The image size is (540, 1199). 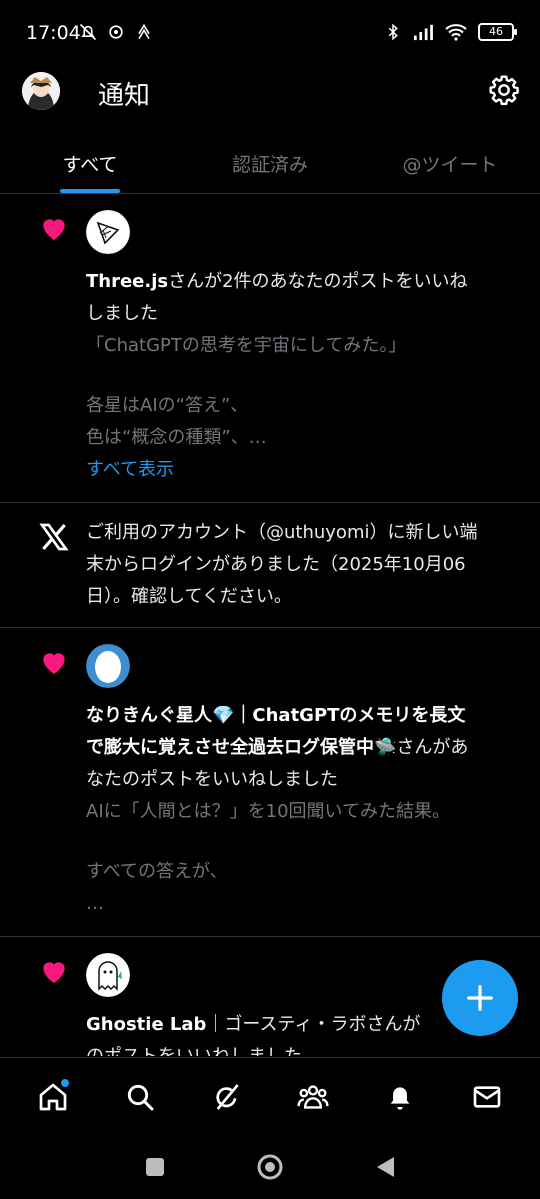 I want to click on status-icons-left, so click(x=116, y=32).